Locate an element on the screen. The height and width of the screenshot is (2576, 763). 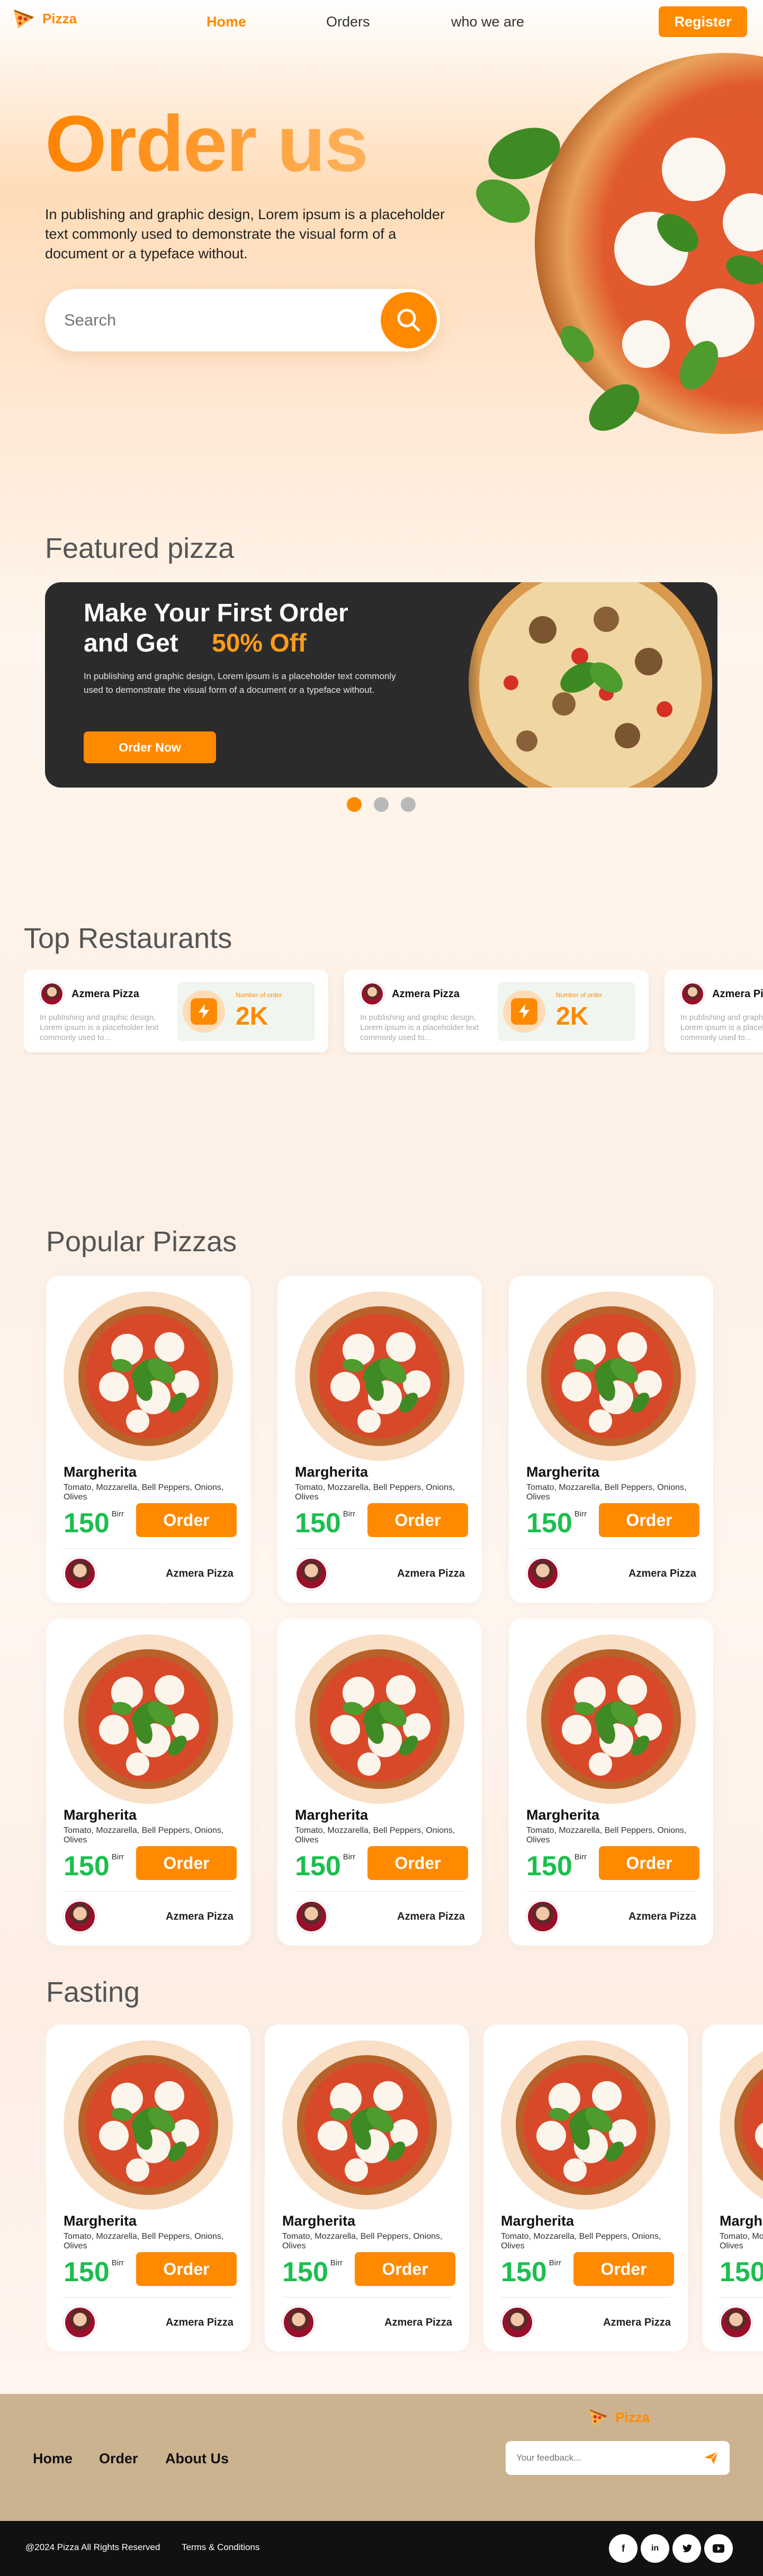
nav-who-we-are: who we are is located at coordinates (487, 22).